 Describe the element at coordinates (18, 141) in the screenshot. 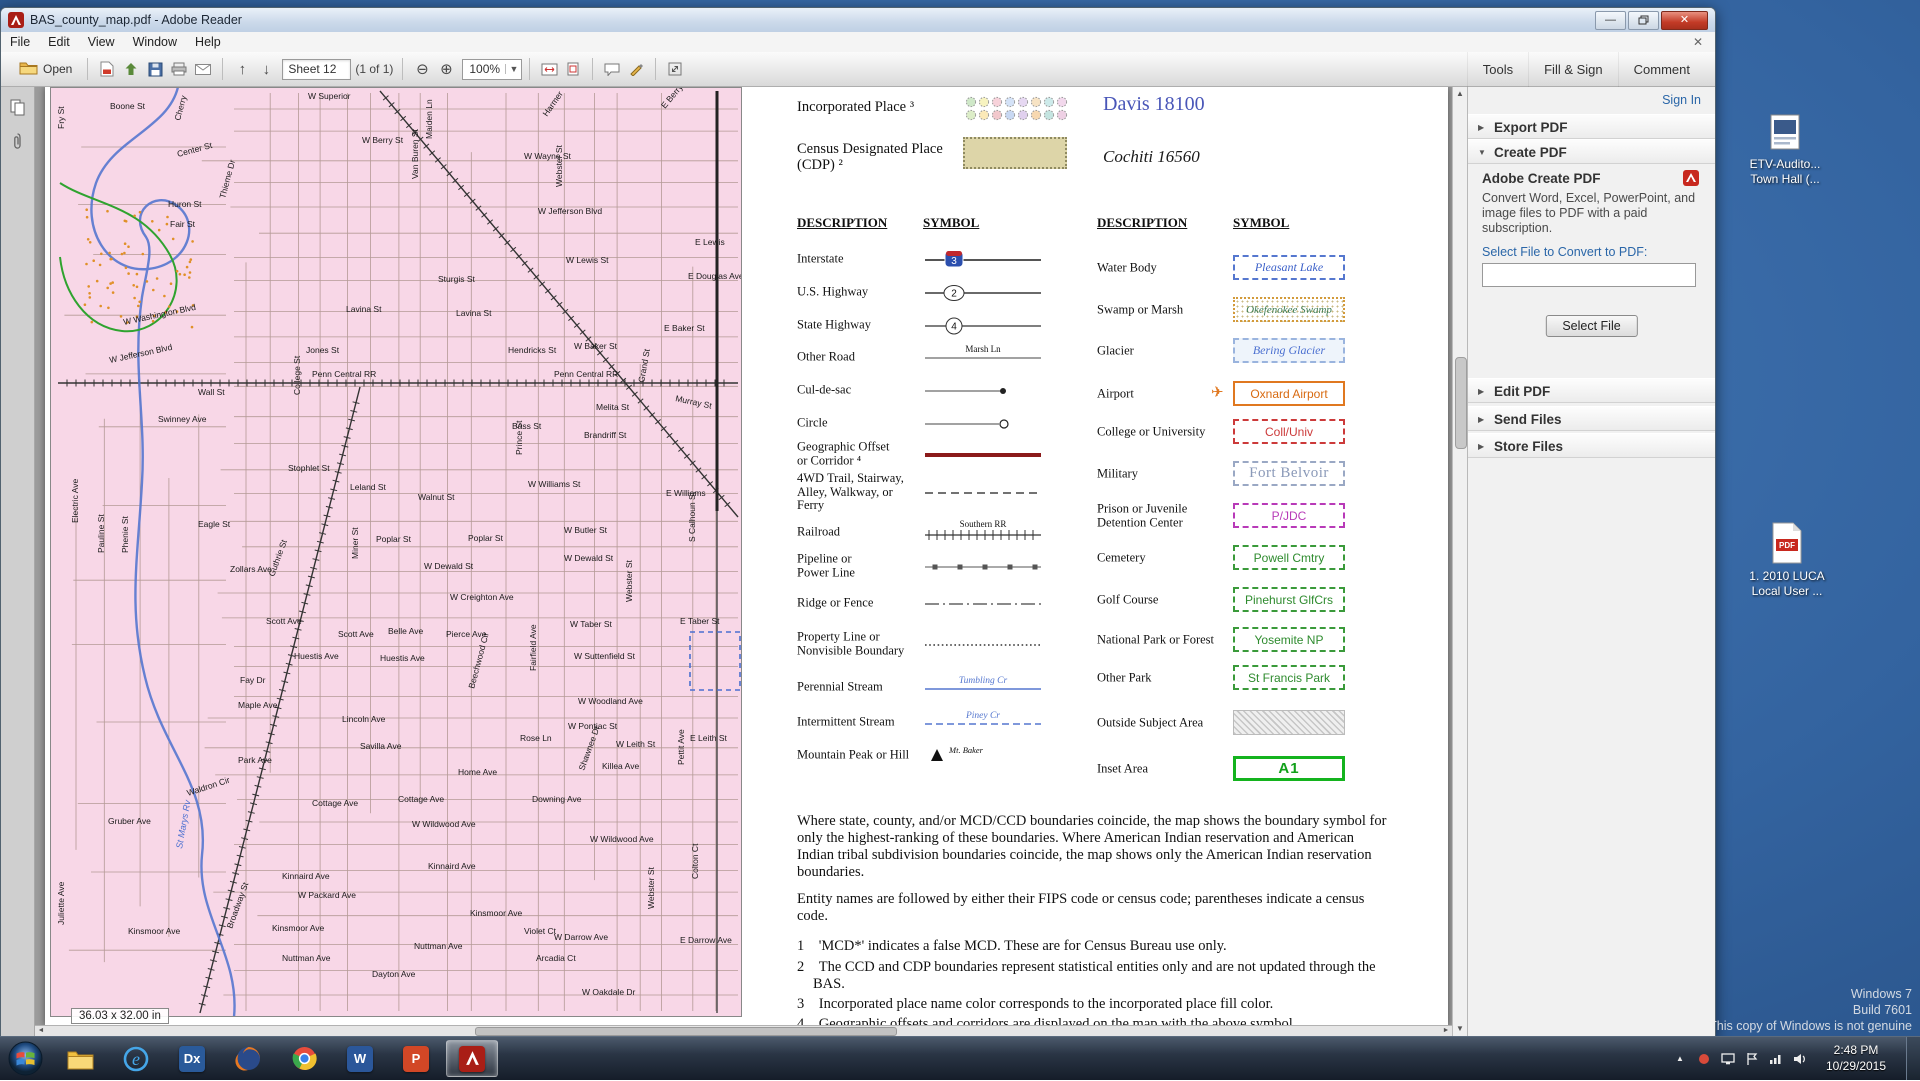

I see `attachments-paperclip-icon` at that location.